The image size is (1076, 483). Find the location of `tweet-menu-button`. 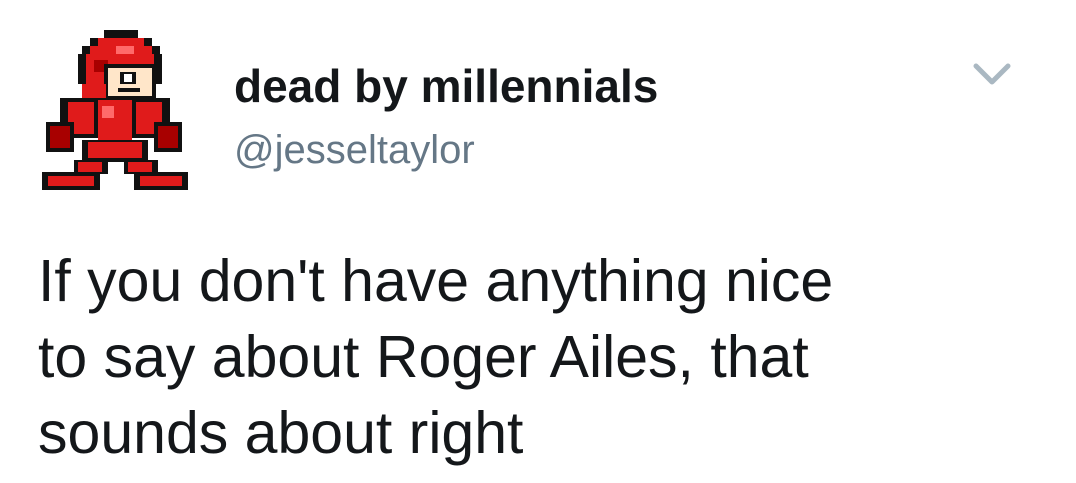

tweet-menu-button is located at coordinates (992, 76).